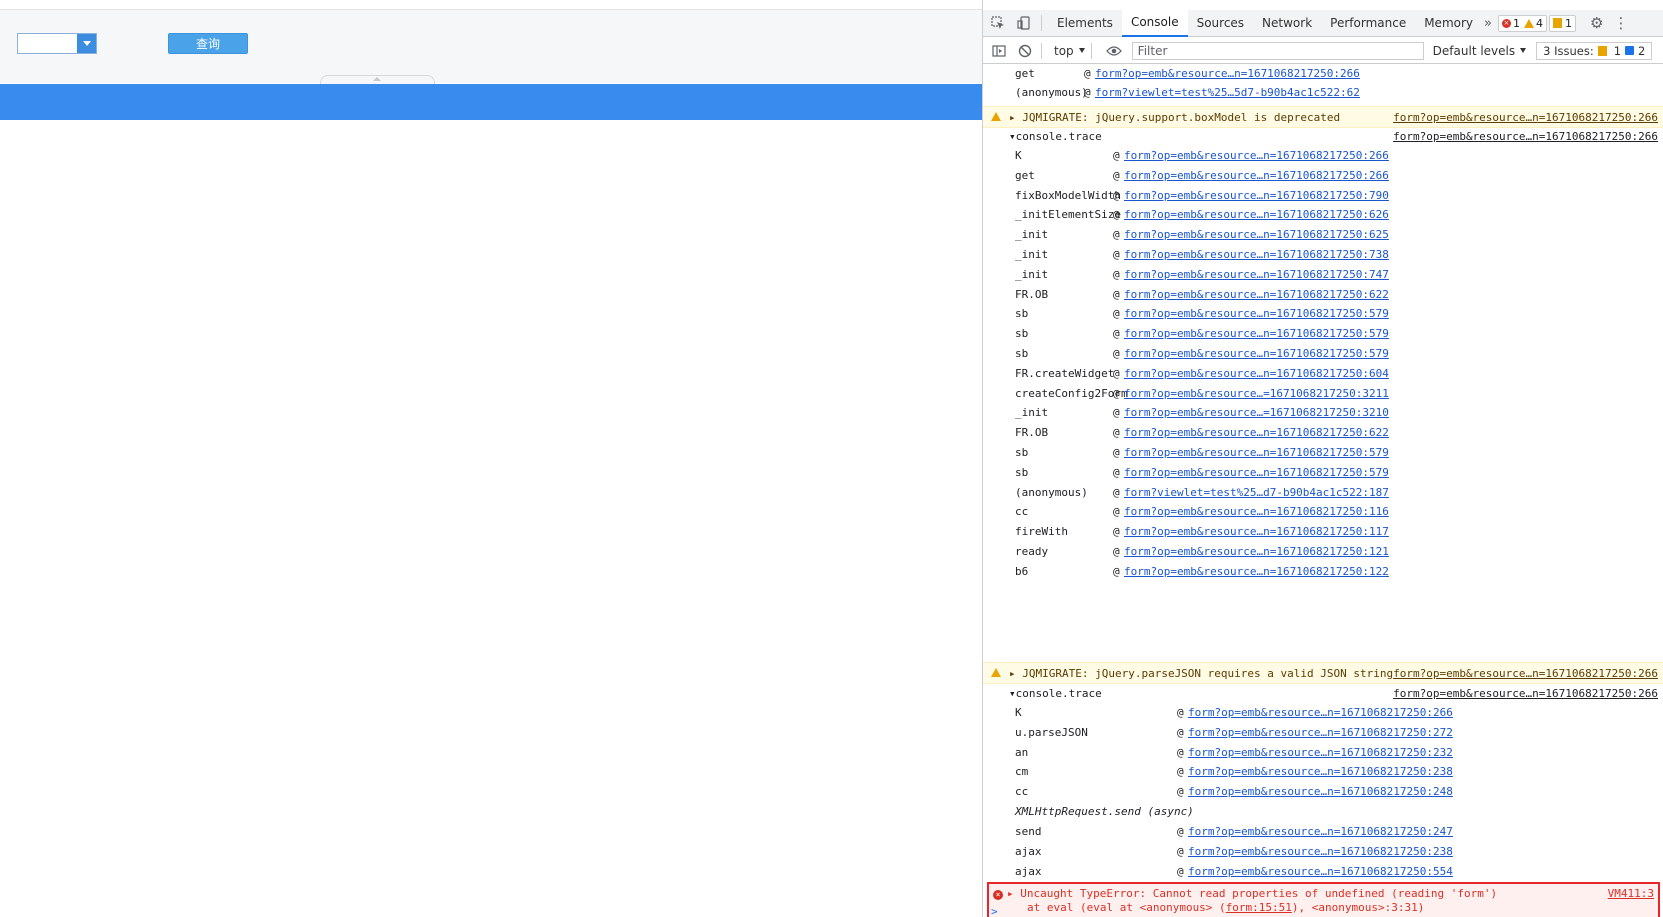 The image size is (1663, 917). I want to click on stack-frame-function: fixBoxModelWidth, so click(1068, 195).